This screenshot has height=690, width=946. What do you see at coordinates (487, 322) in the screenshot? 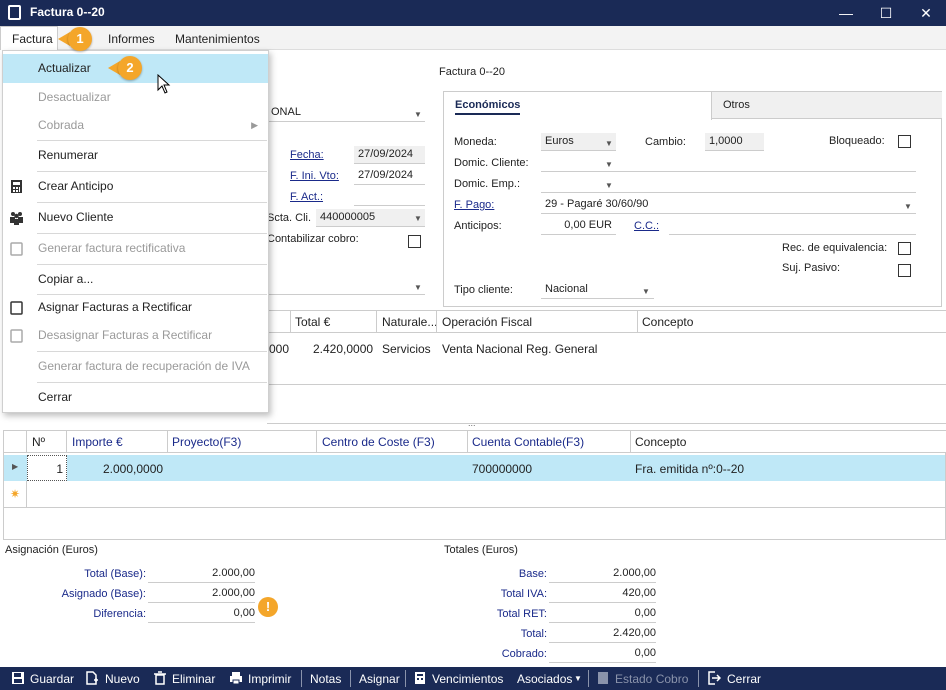
I see `col-operacion-fiscal: Operación Fiscal` at bounding box center [487, 322].